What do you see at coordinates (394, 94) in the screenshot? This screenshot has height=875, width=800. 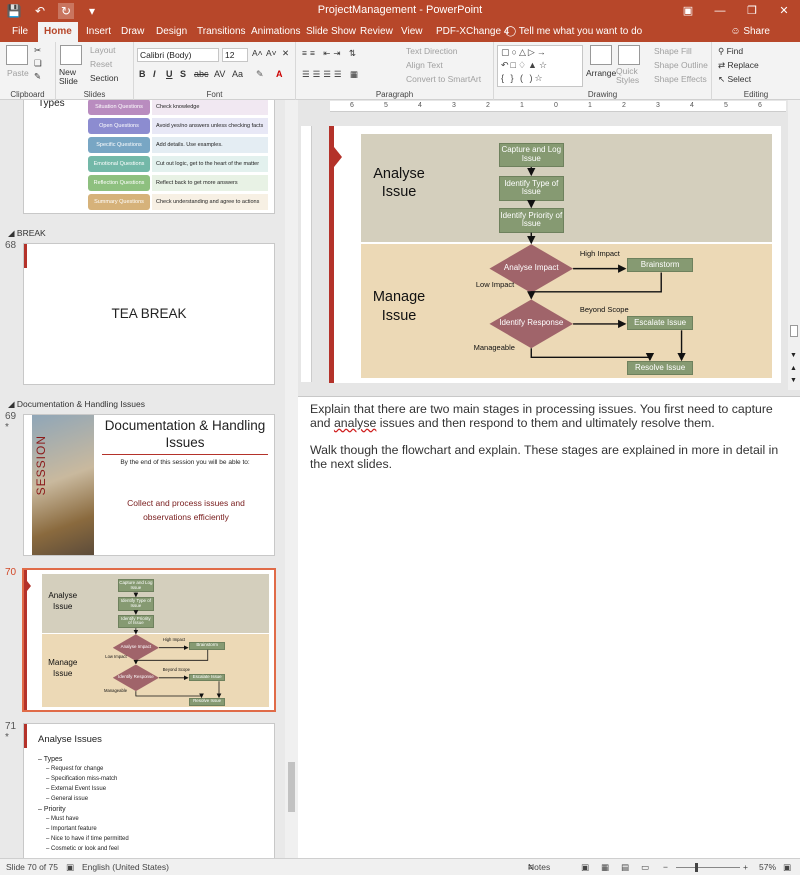 I see `paragraph-label: Paragraph` at bounding box center [394, 94].